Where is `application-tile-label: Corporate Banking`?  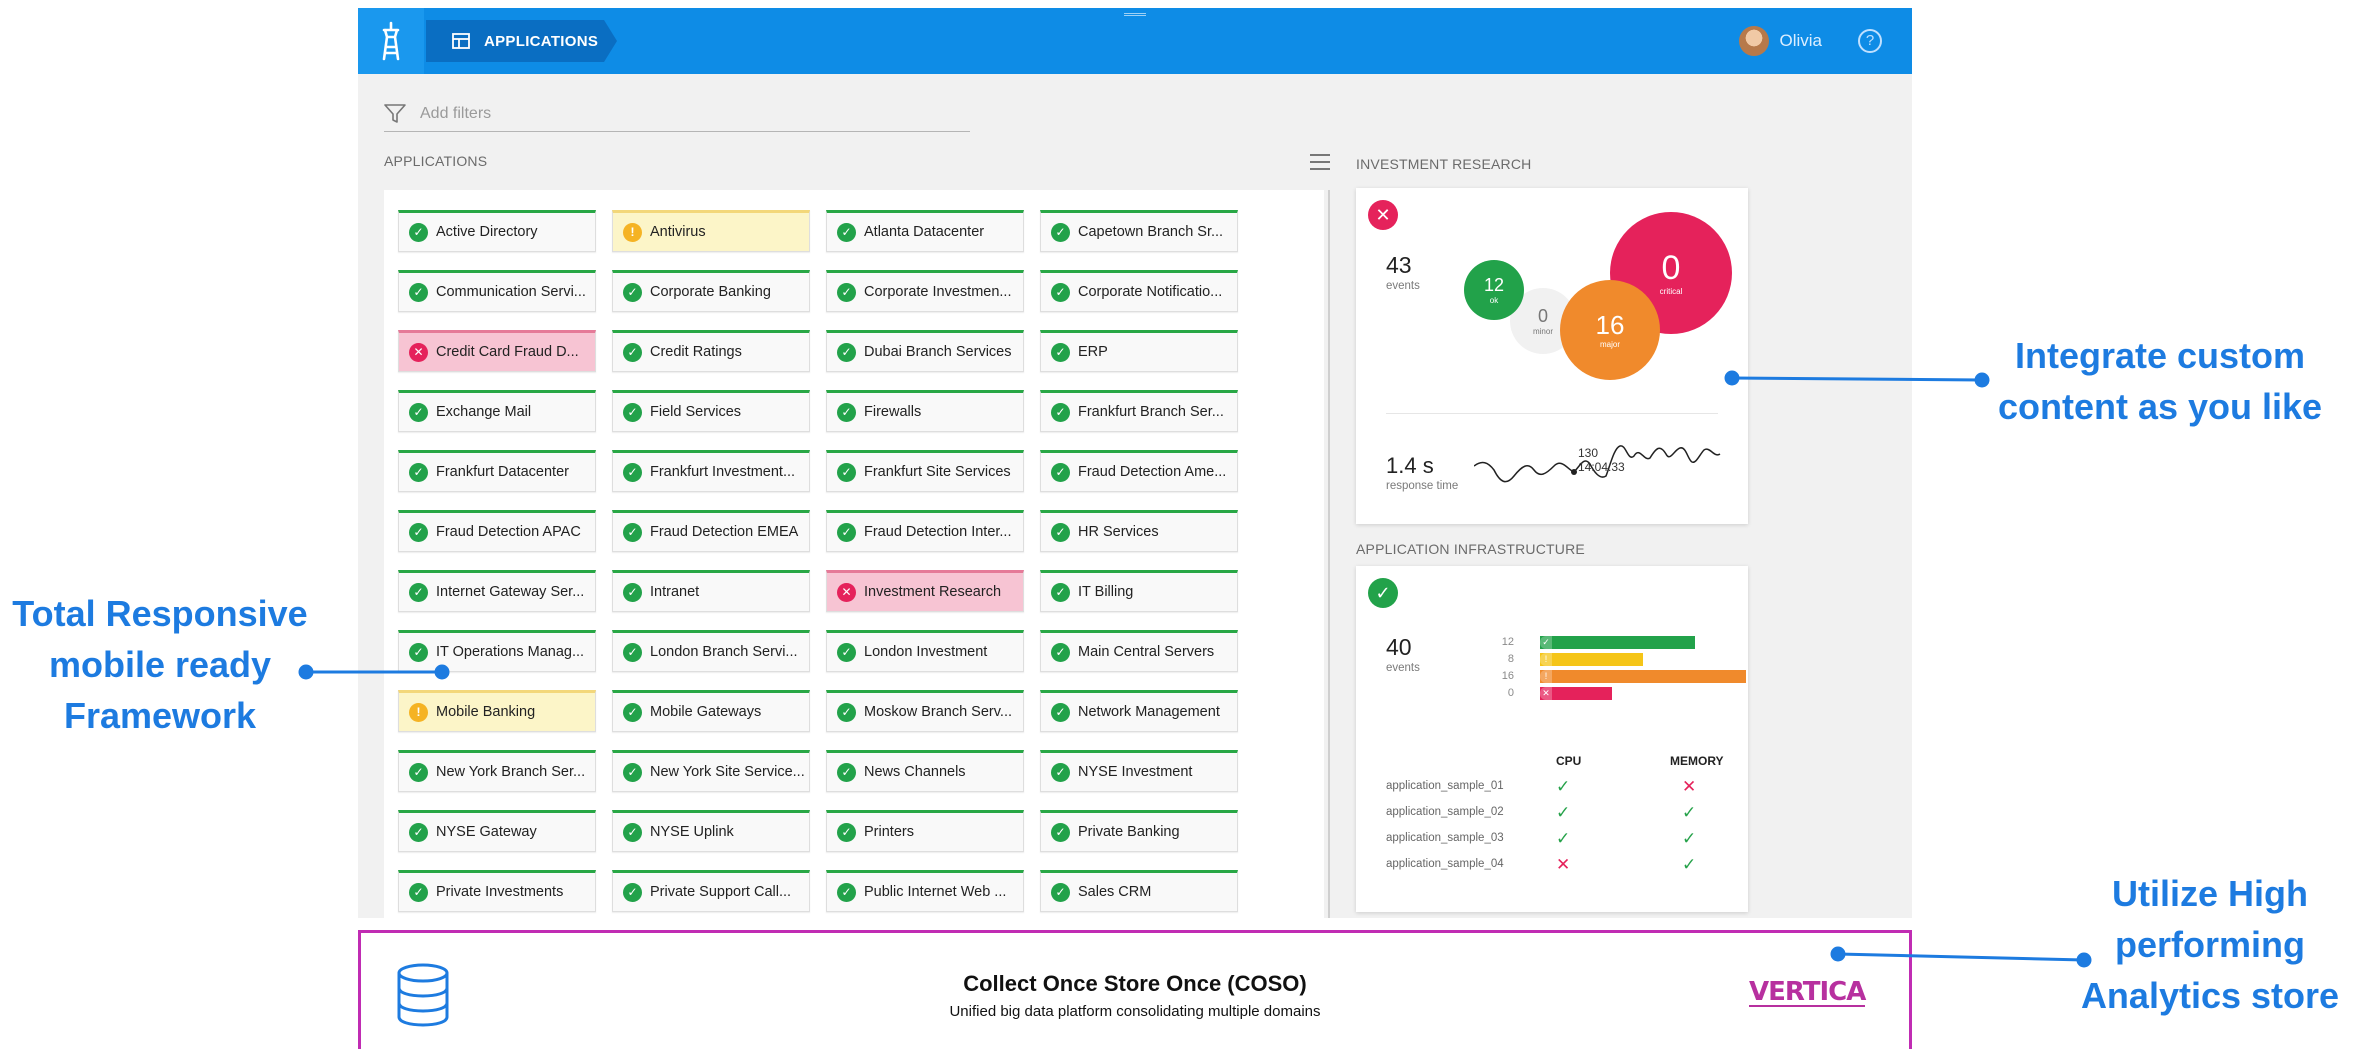 application-tile-label: Corporate Banking is located at coordinates (710, 292).